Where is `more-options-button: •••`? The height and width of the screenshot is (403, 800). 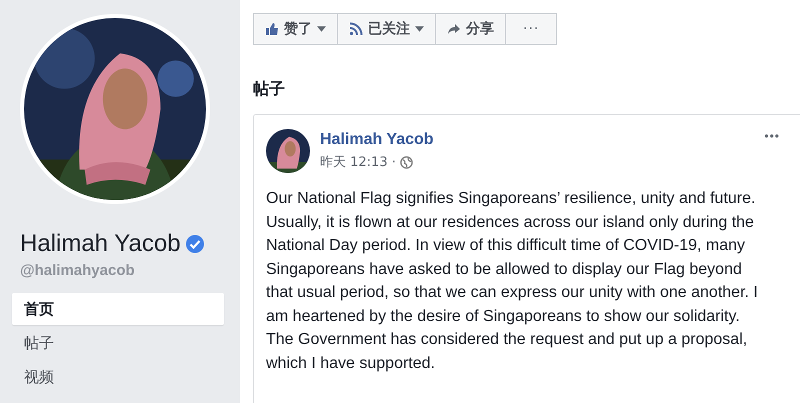 more-options-button: ••• is located at coordinates (776, 136).